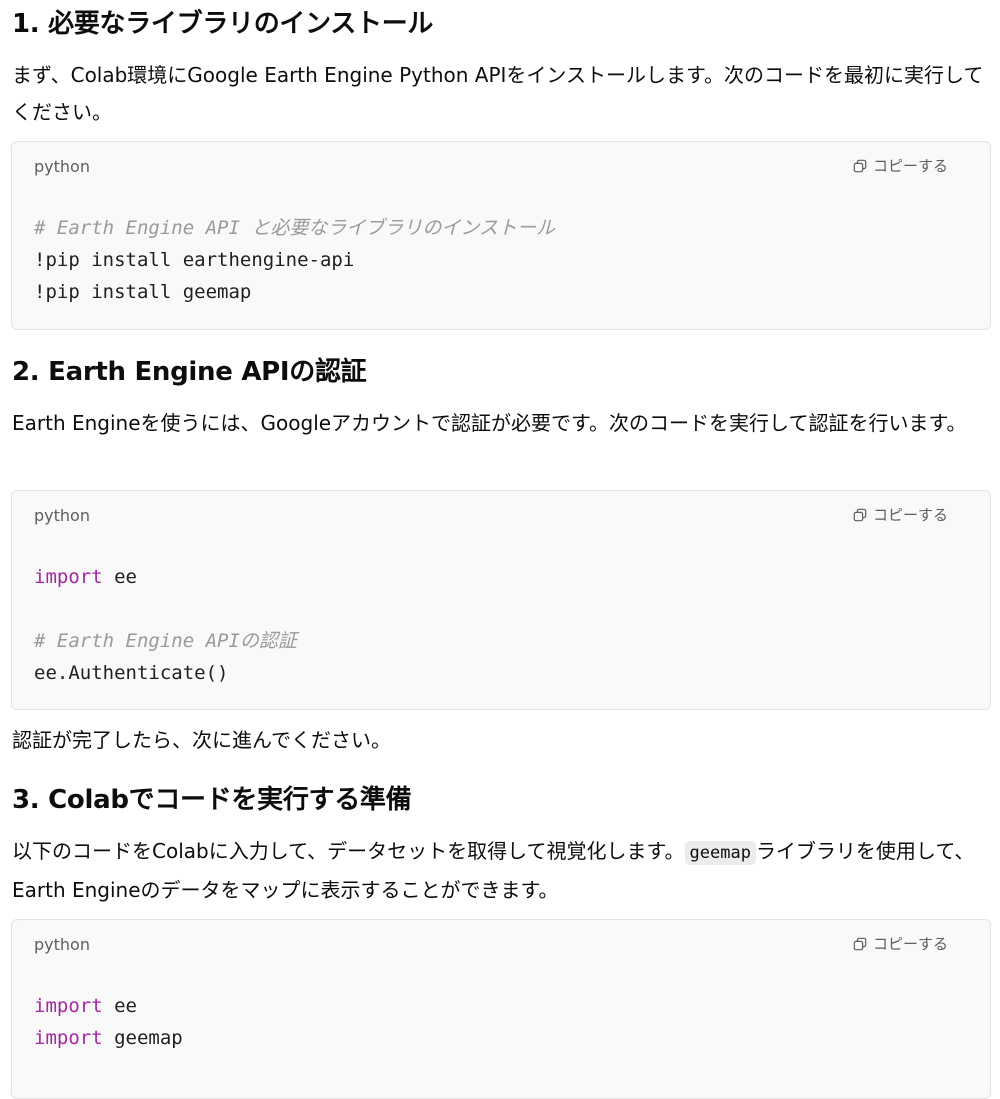  I want to click on code-line-comment: # Earth Engine APIの認証, so click(165, 641).